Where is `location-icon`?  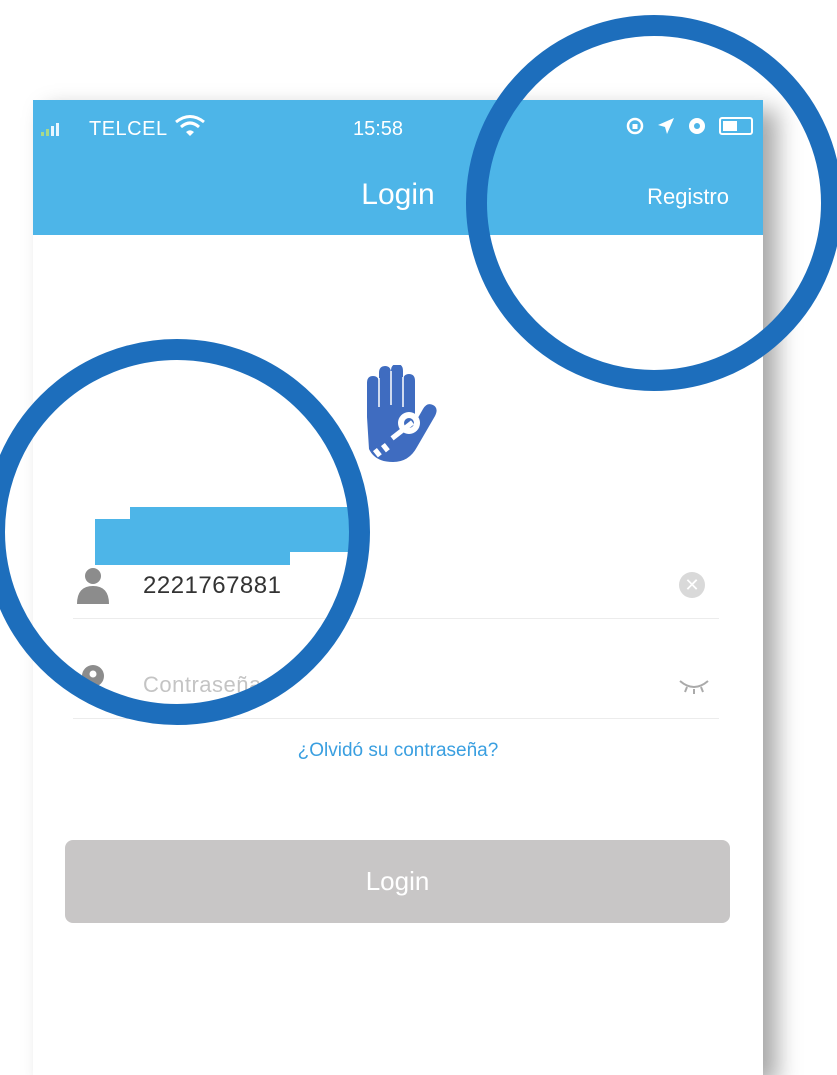 location-icon is located at coordinates (666, 126).